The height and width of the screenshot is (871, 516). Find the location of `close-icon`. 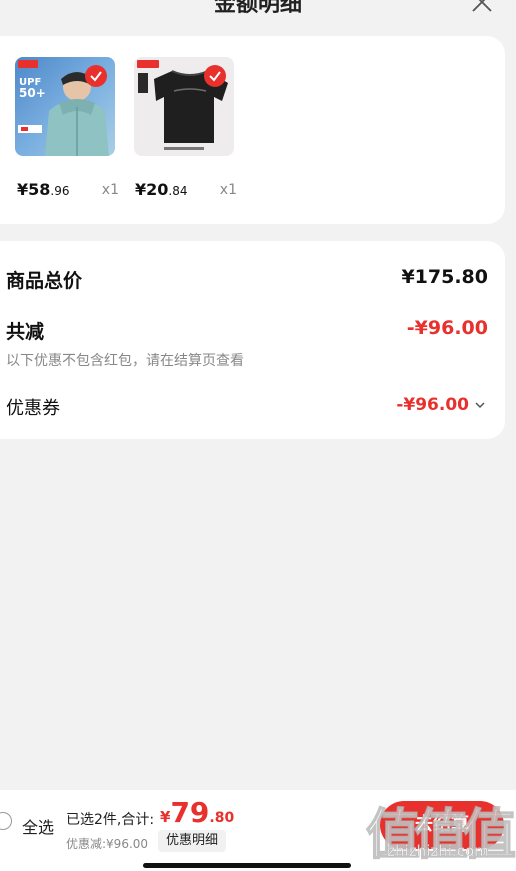

close-icon is located at coordinates (482, 6).